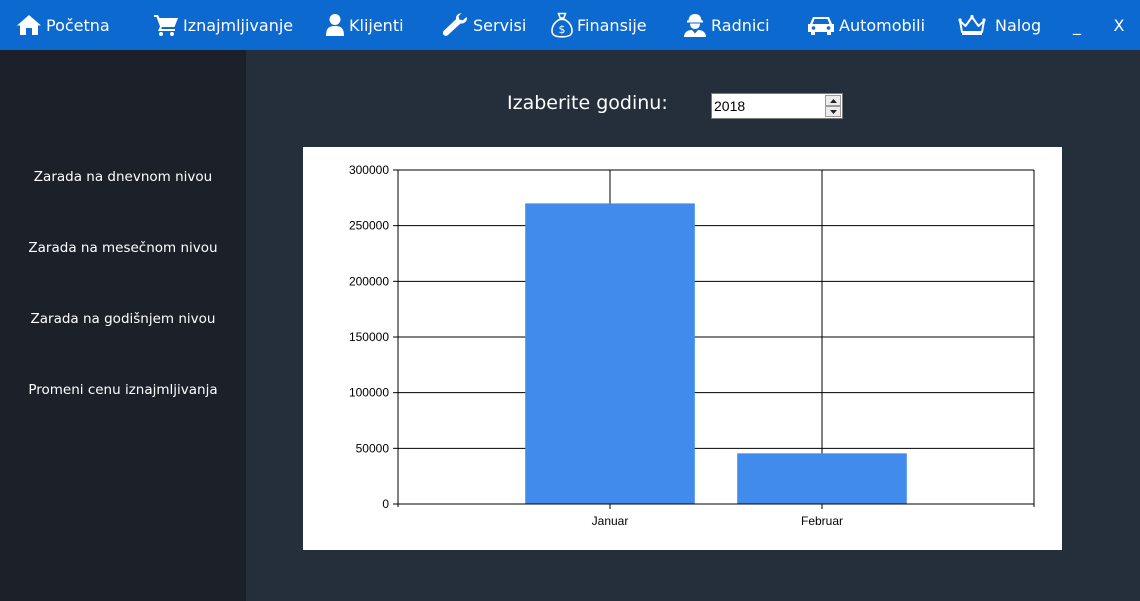  What do you see at coordinates (123, 319) in the screenshot?
I see `sidebar-item-yearly-earnings: Zarada na godišnjem nivou` at bounding box center [123, 319].